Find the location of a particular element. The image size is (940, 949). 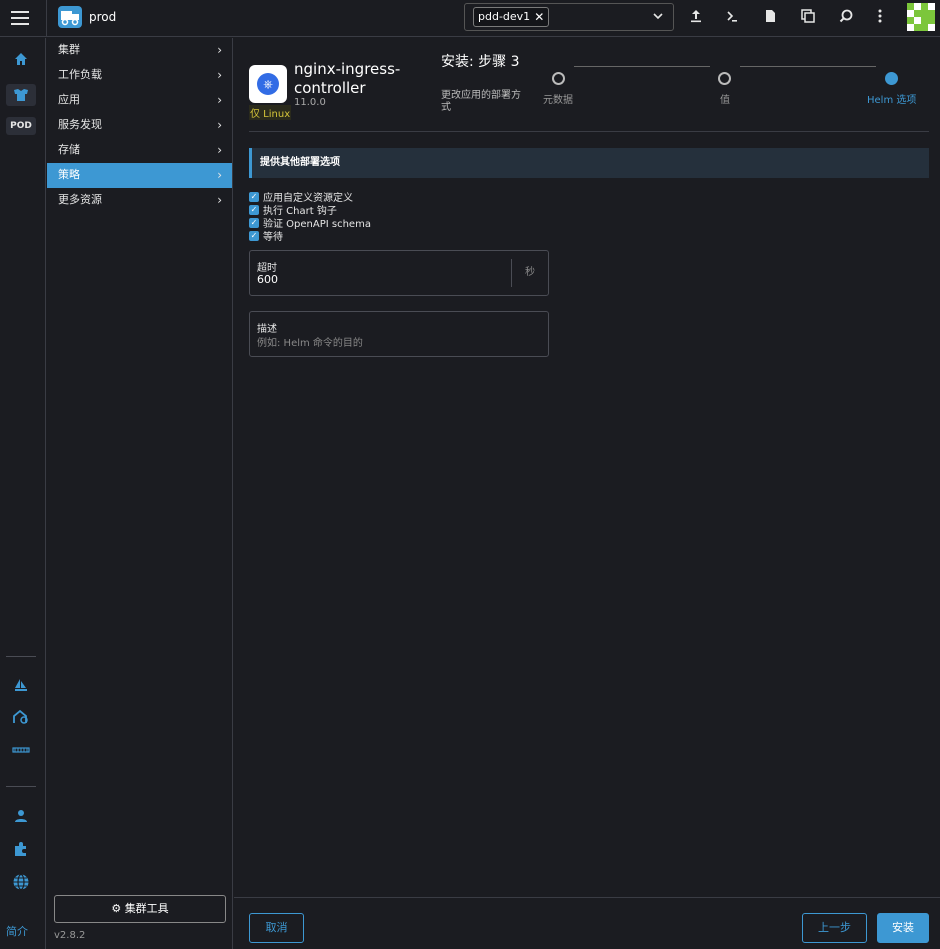

description-label: 描述 is located at coordinates (267, 329).